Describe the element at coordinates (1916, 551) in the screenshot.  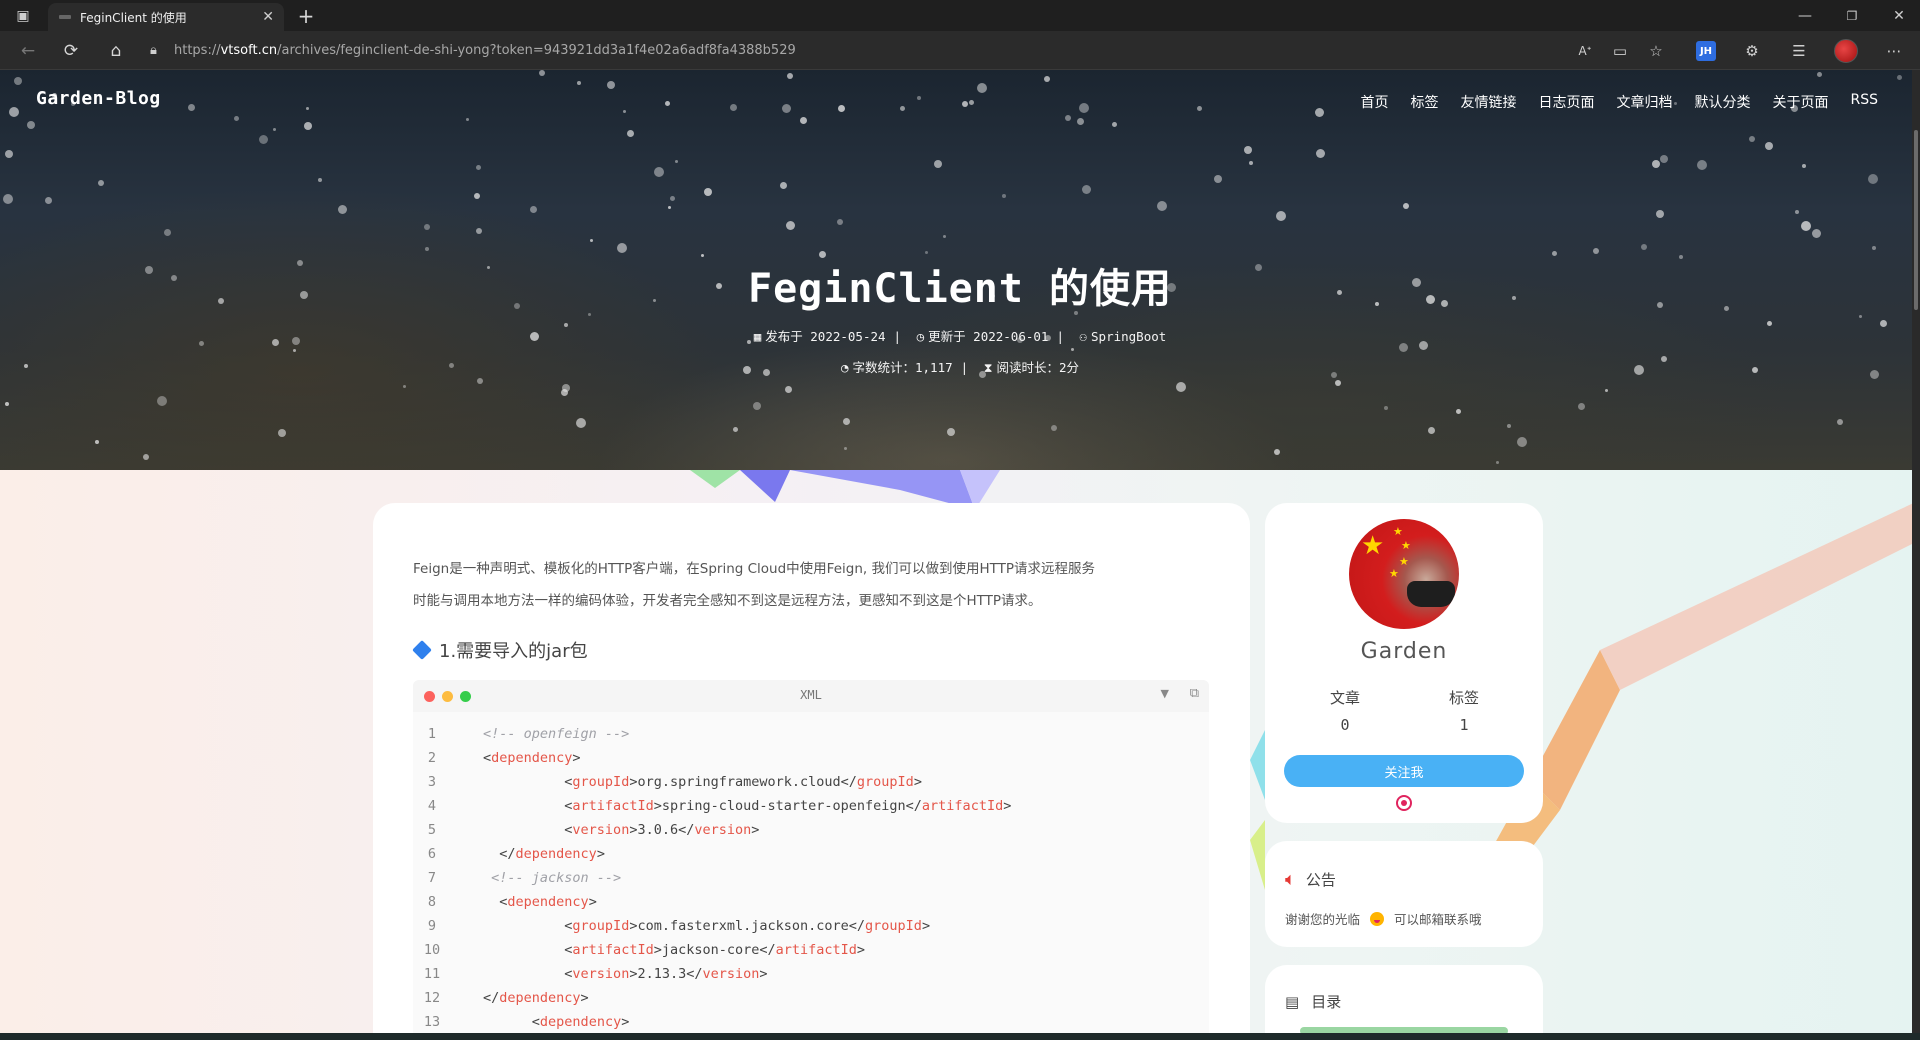
I see `page-scrollbar` at that location.